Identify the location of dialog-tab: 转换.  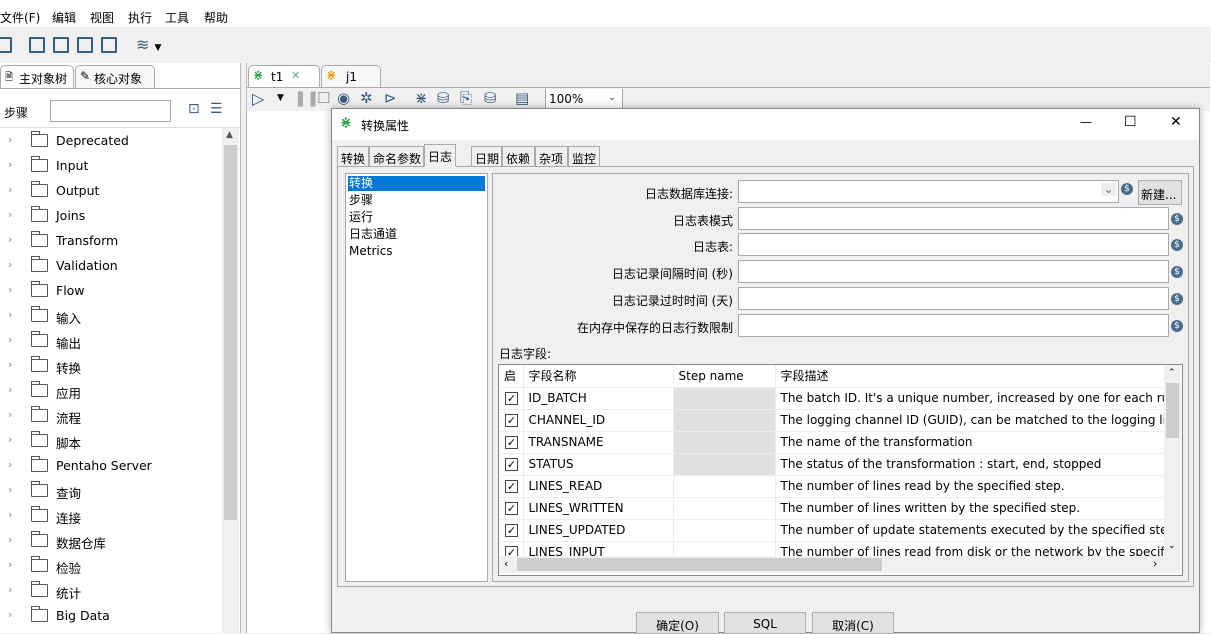
(353, 156).